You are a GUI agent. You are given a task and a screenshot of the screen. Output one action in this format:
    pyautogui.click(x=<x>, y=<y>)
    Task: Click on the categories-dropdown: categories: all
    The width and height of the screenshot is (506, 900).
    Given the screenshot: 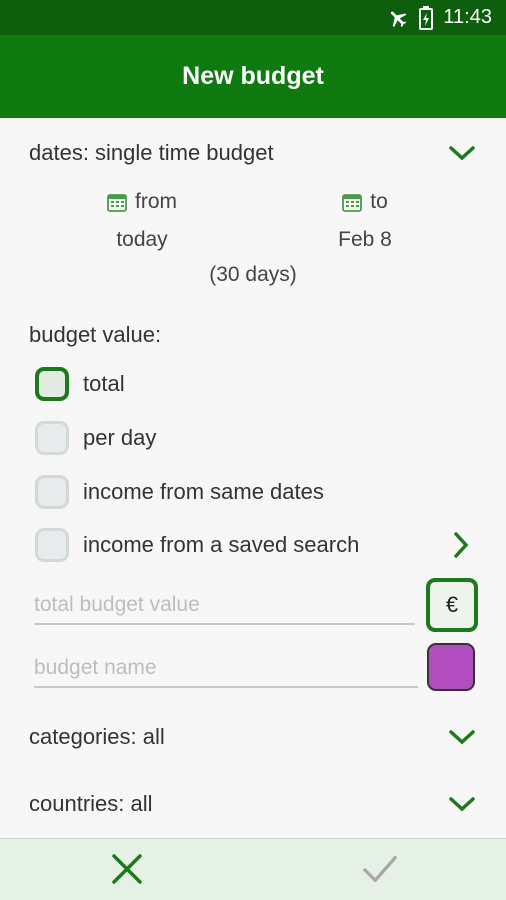 What is the action you would take?
    pyautogui.click(x=252, y=737)
    